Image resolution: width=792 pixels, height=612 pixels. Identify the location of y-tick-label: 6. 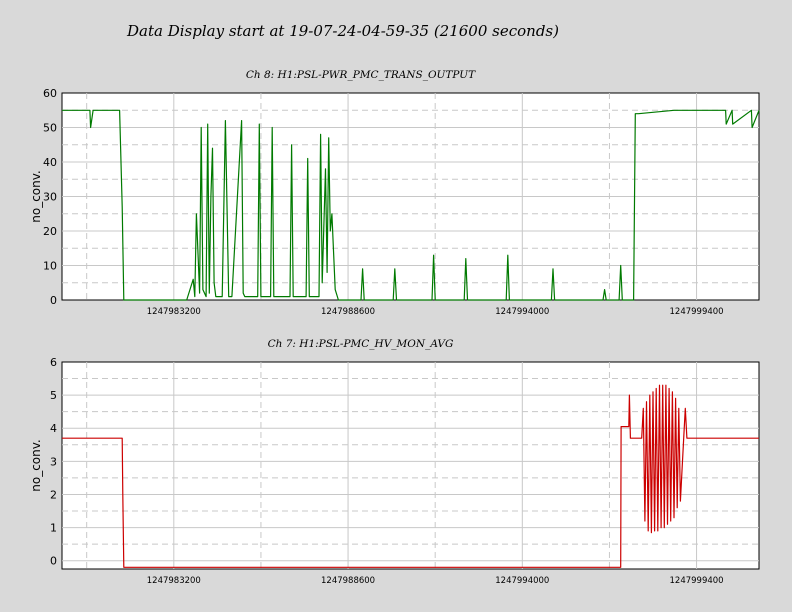
(53, 362).